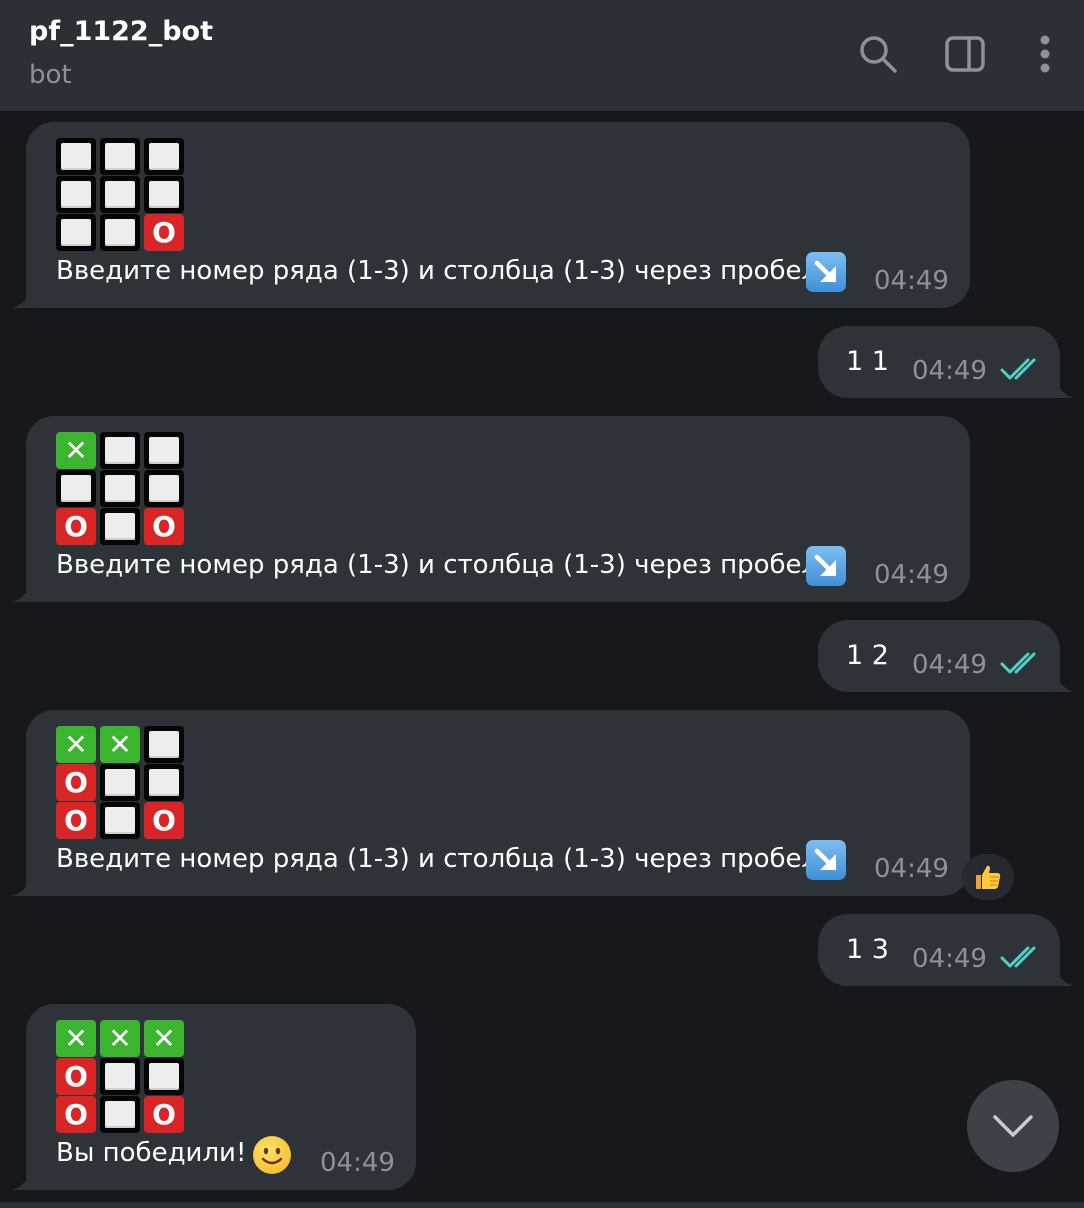  I want to click on smiling-face-icon, so click(272, 1155).